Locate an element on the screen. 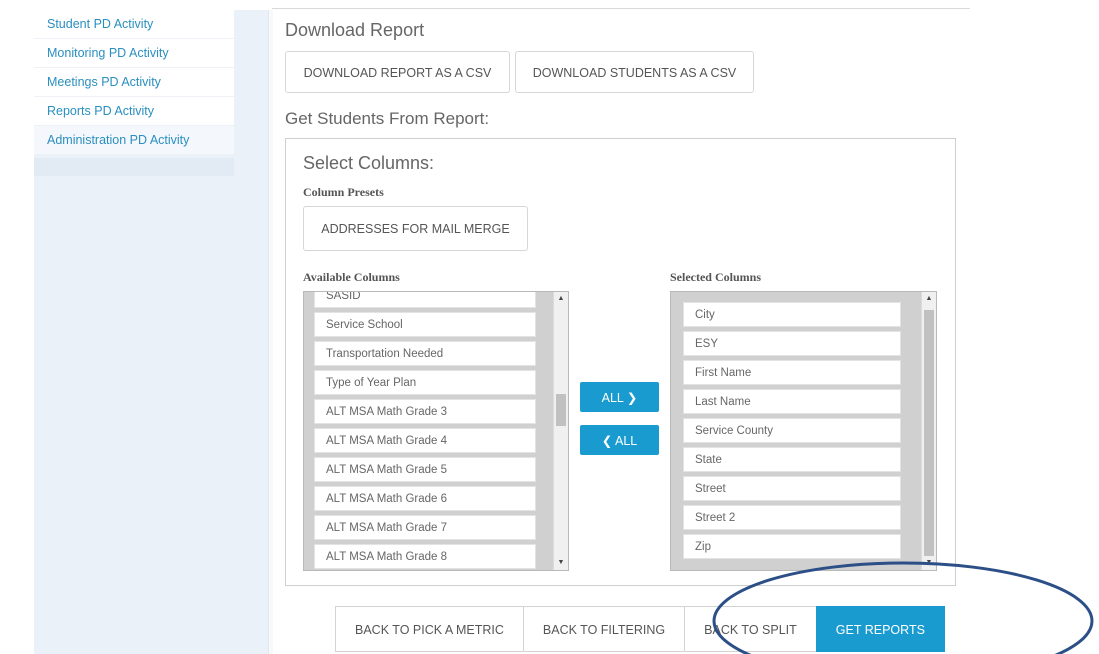 This screenshot has width=1099, height=654. available-column-item: ALT MSA Math Grade 6 is located at coordinates (425, 498).